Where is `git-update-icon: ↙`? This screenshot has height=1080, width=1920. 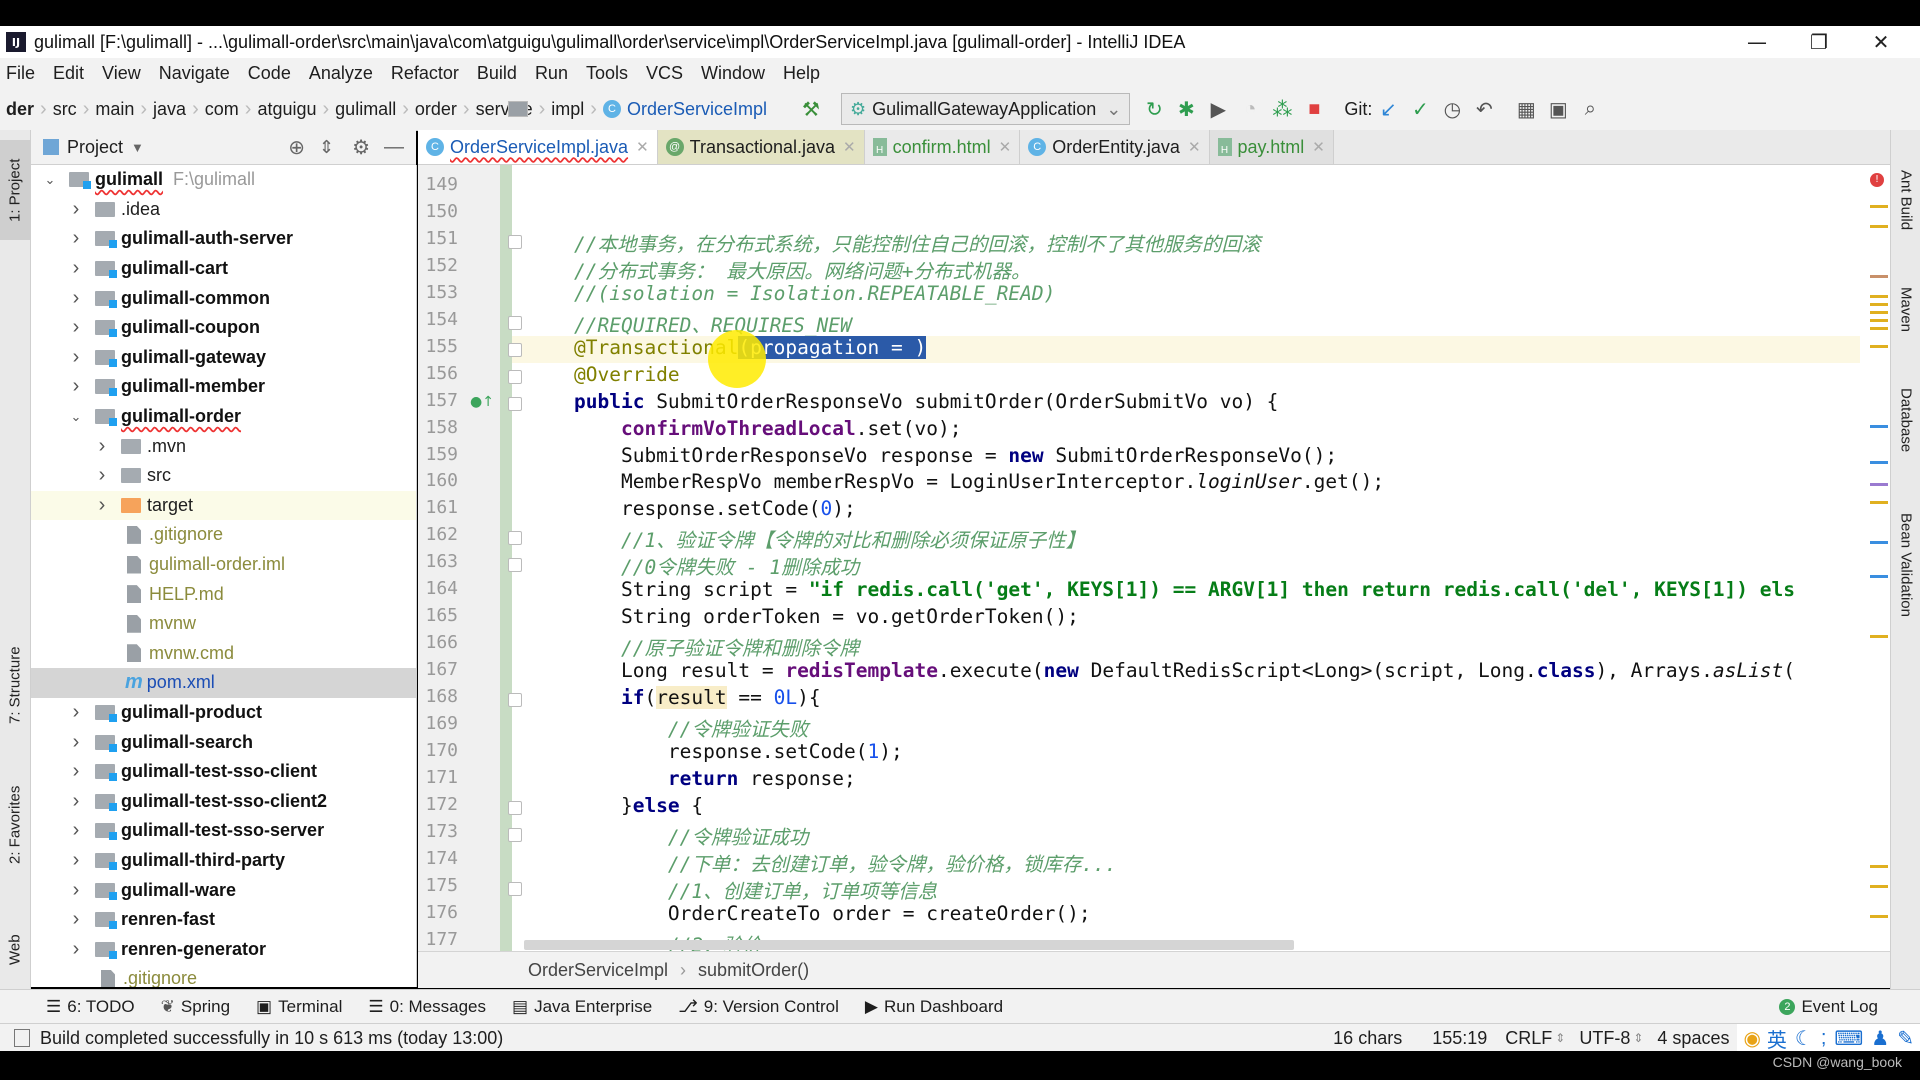
git-update-icon: ↙ is located at coordinates (1388, 109).